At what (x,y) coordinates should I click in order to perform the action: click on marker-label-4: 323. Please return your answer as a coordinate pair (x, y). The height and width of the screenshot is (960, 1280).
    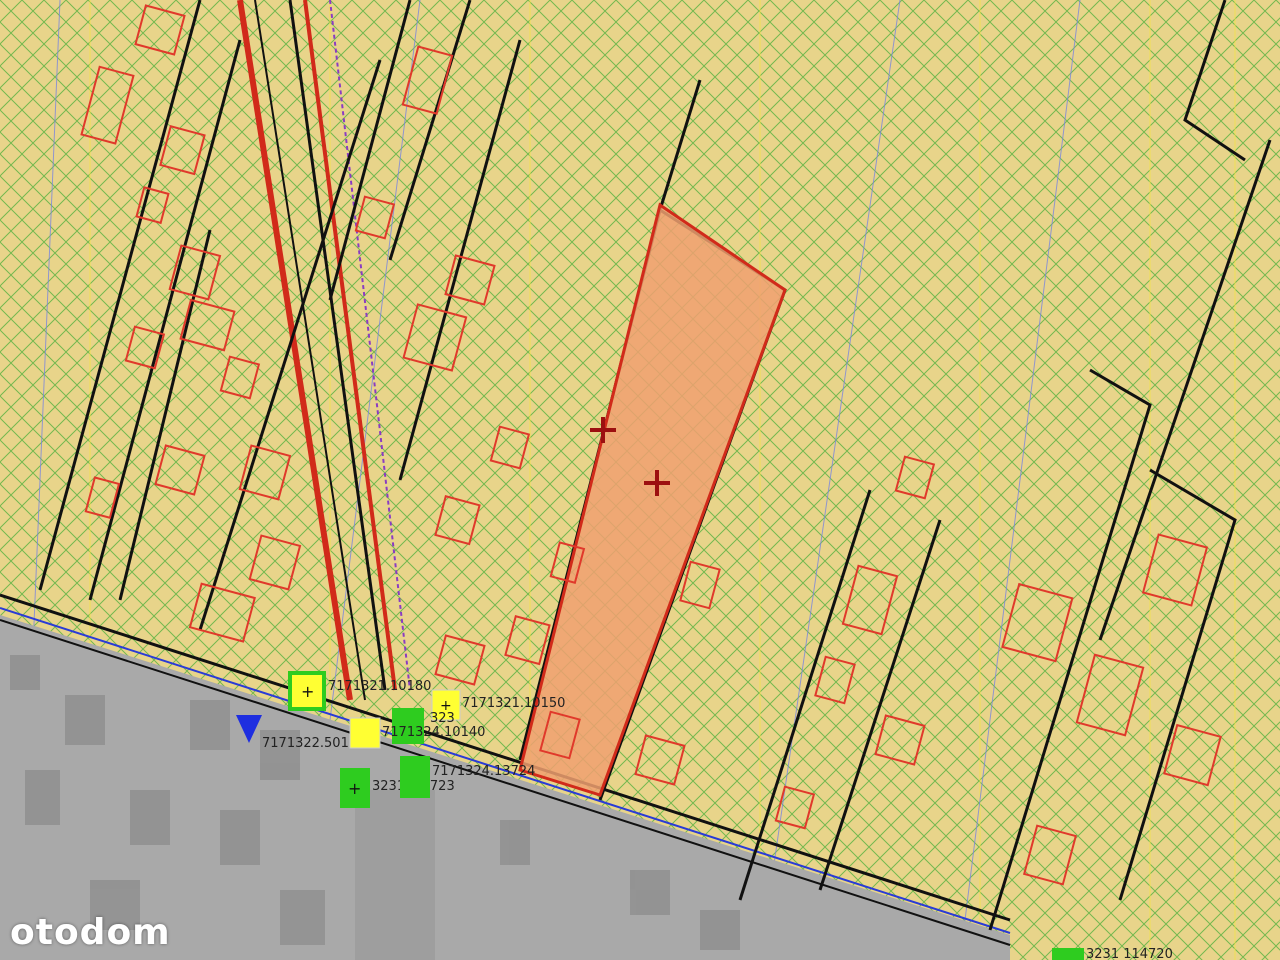
    Looking at the image, I should click on (442, 718).